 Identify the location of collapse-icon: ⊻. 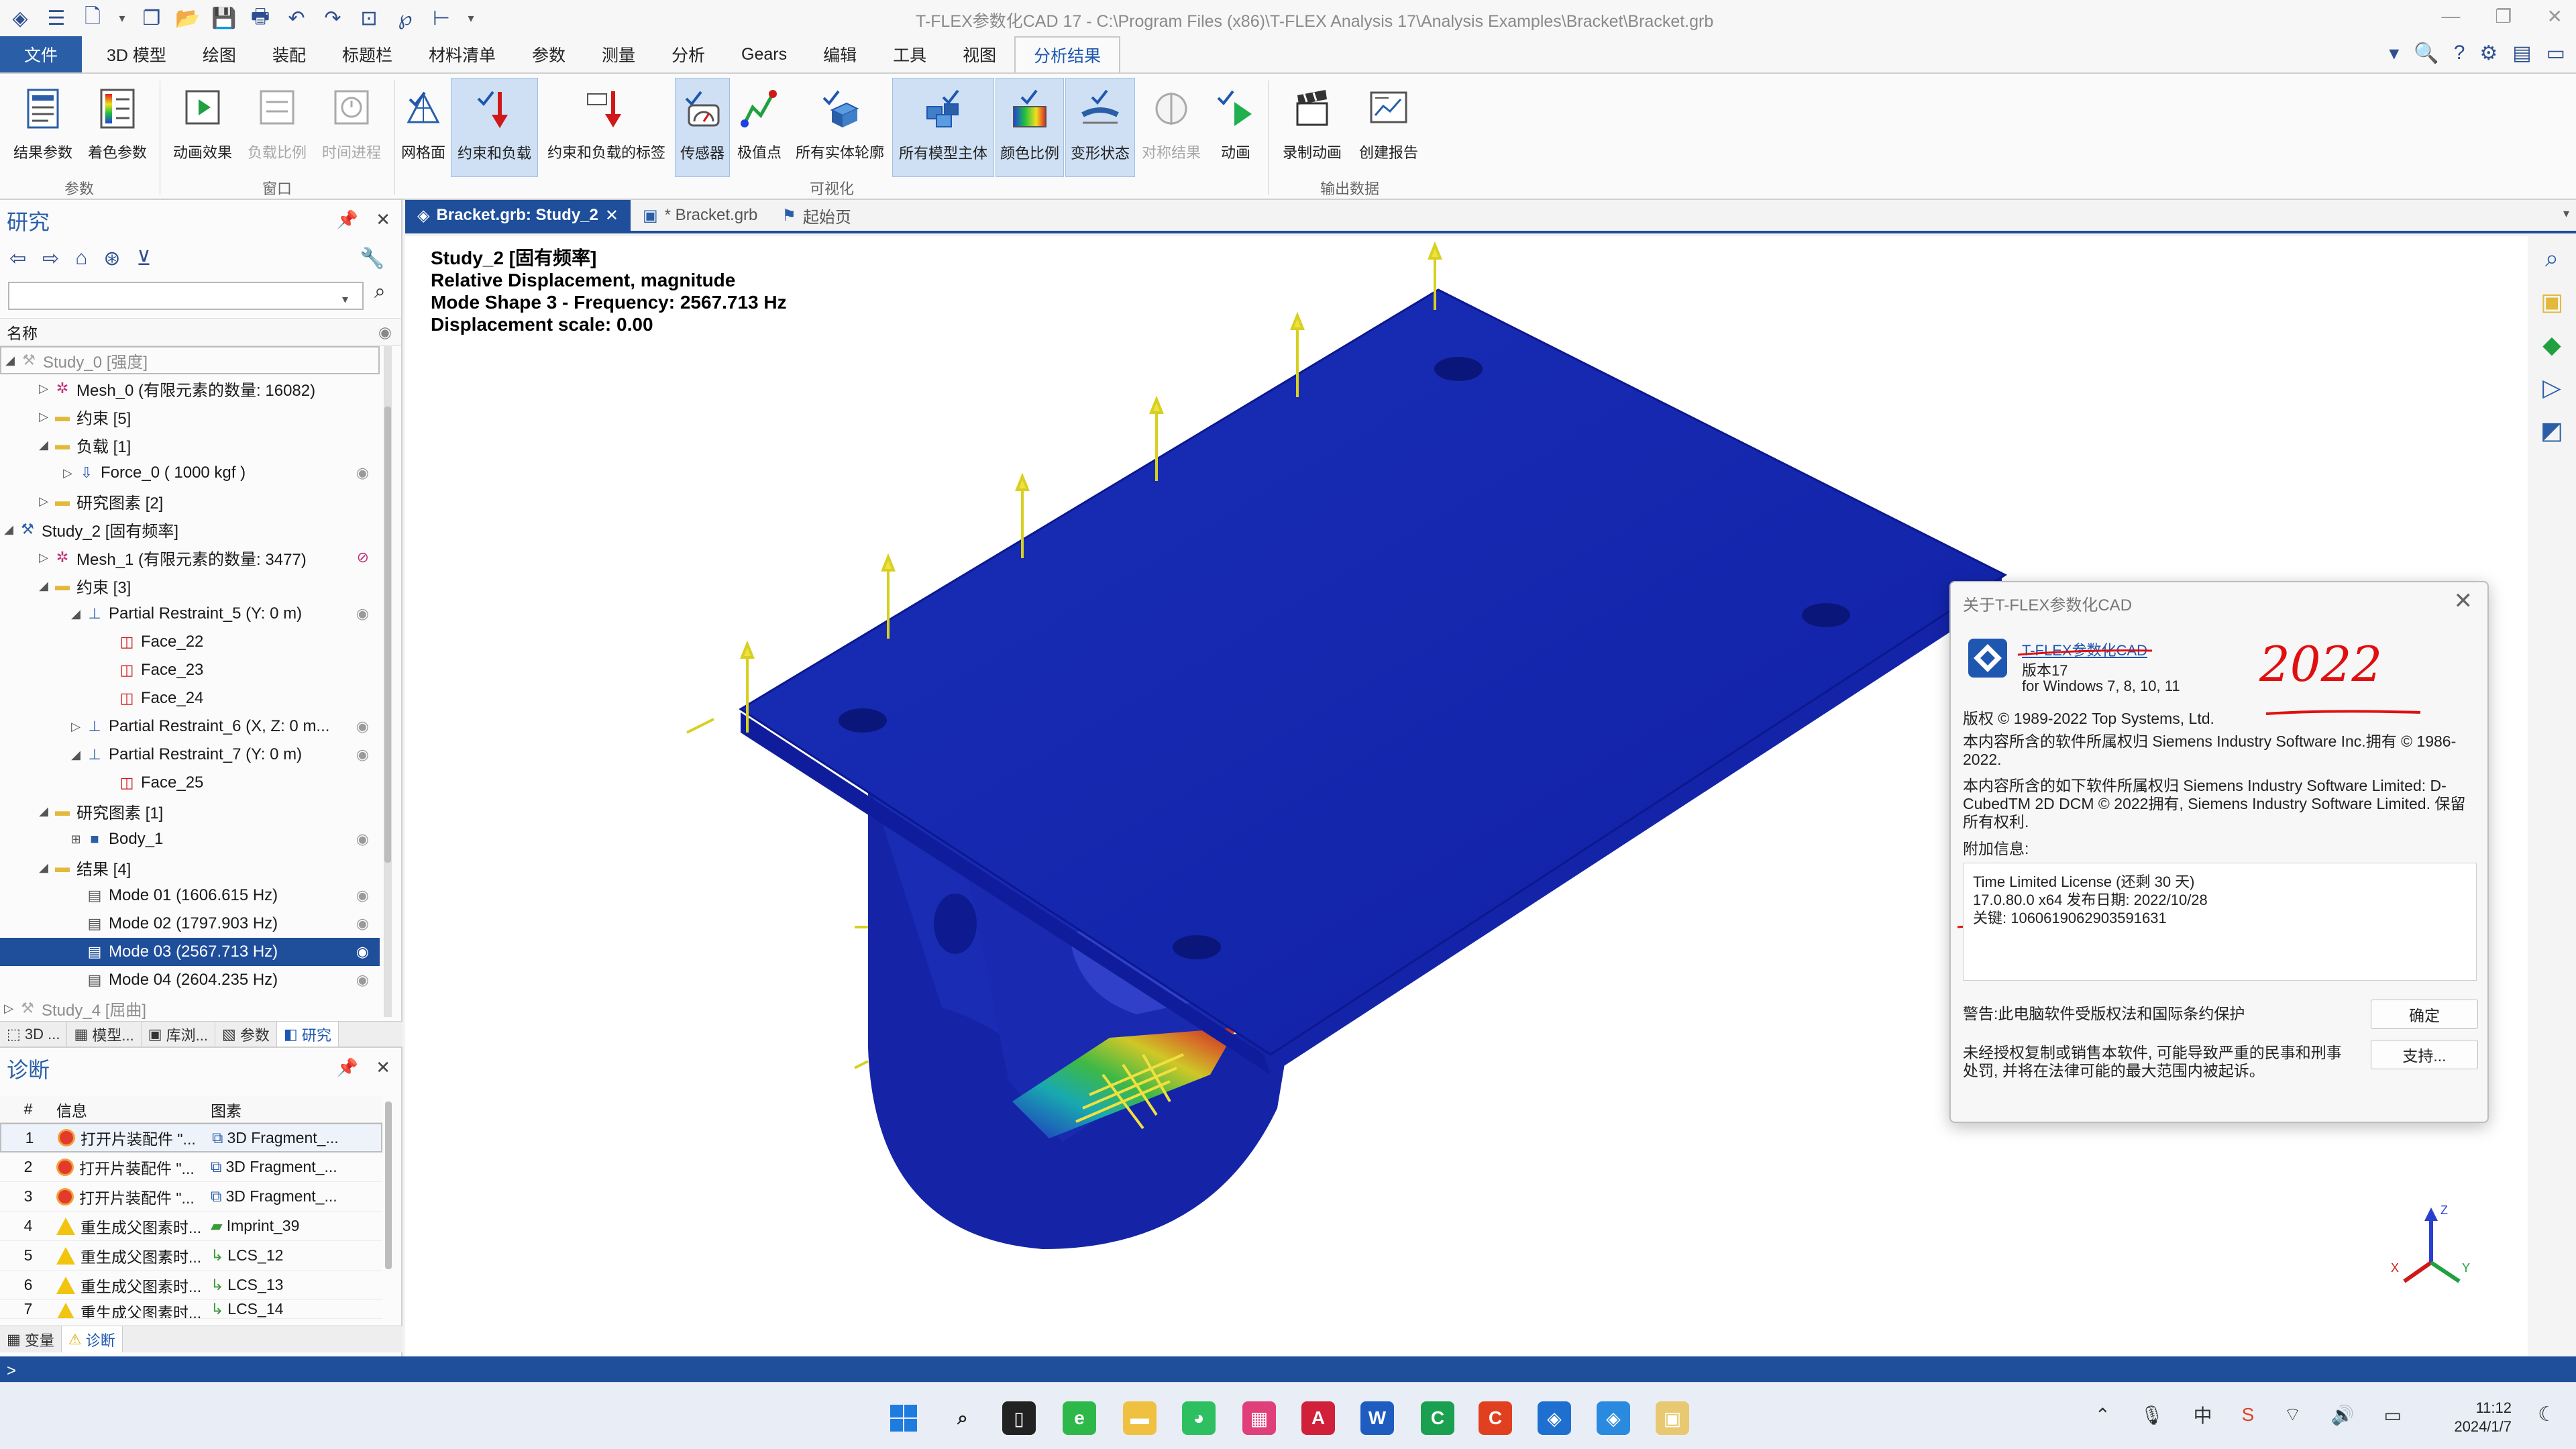
(144, 258).